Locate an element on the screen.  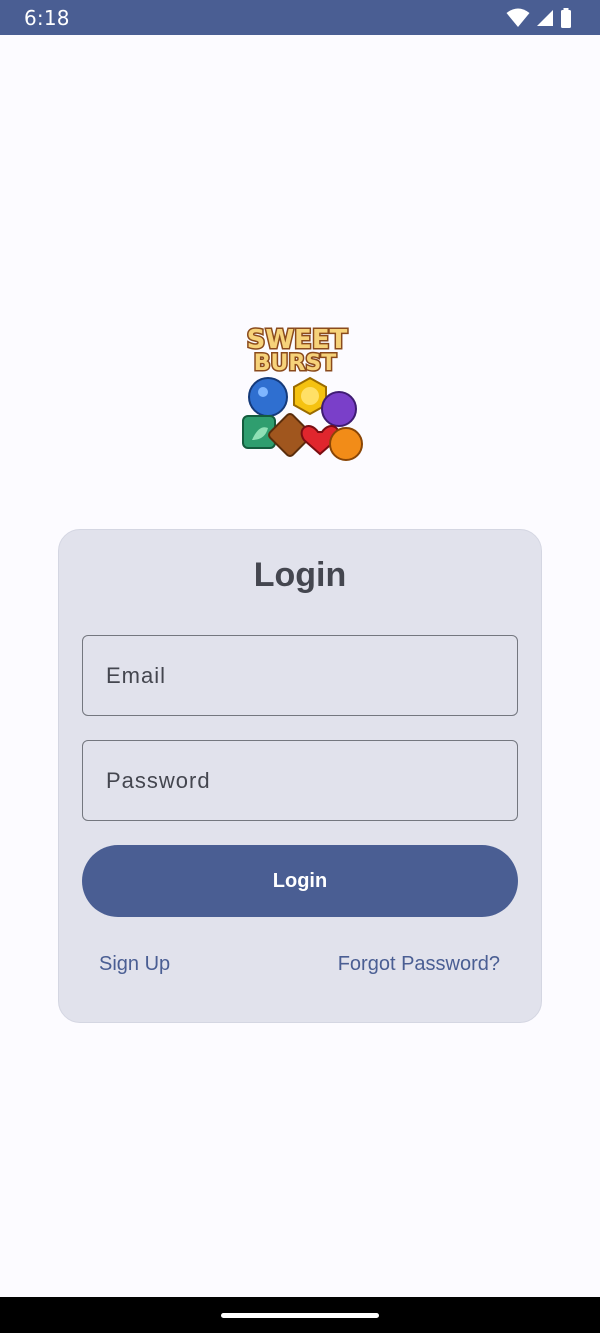
sweet-burst-logo: SWEET BURST is located at coordinates (301, 394).